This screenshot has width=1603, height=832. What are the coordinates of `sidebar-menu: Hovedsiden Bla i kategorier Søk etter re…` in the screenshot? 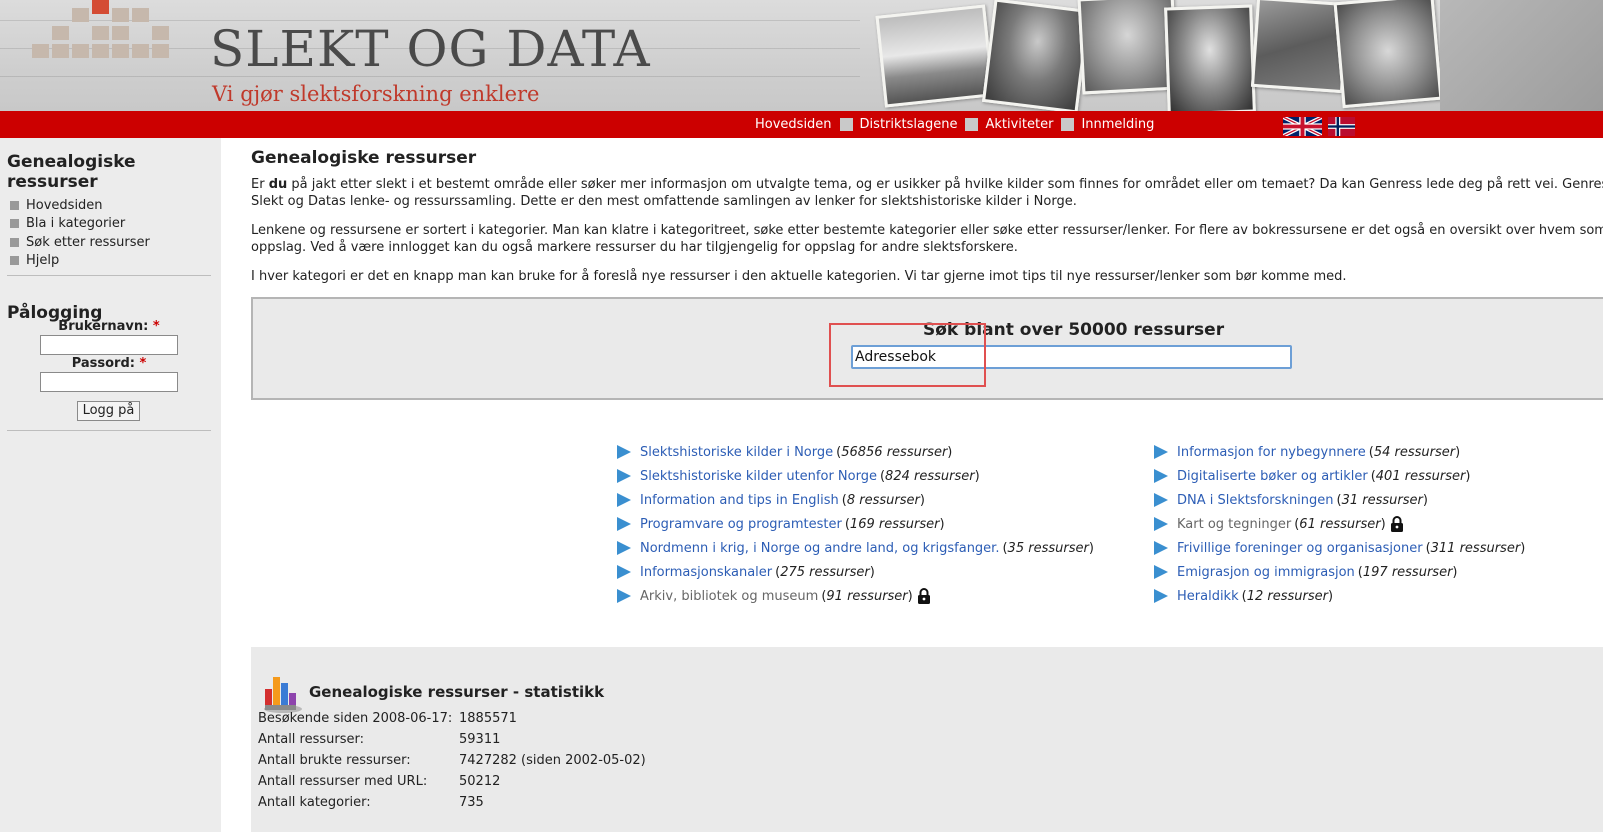 It's located at (80, 233).